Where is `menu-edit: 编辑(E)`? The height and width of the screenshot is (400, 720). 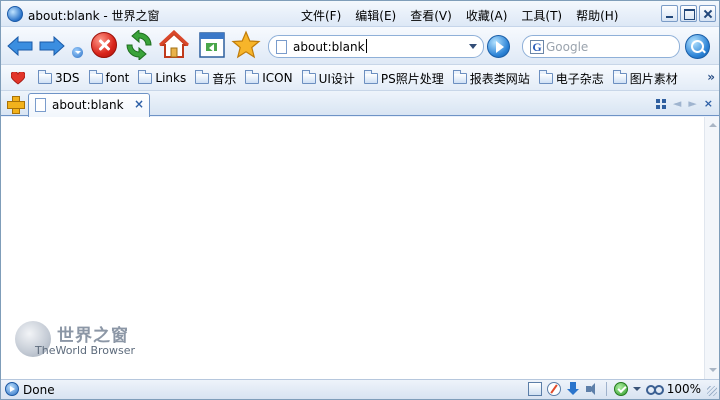
menu-edit: 编辑(E) is located at coordinates (375, 15).